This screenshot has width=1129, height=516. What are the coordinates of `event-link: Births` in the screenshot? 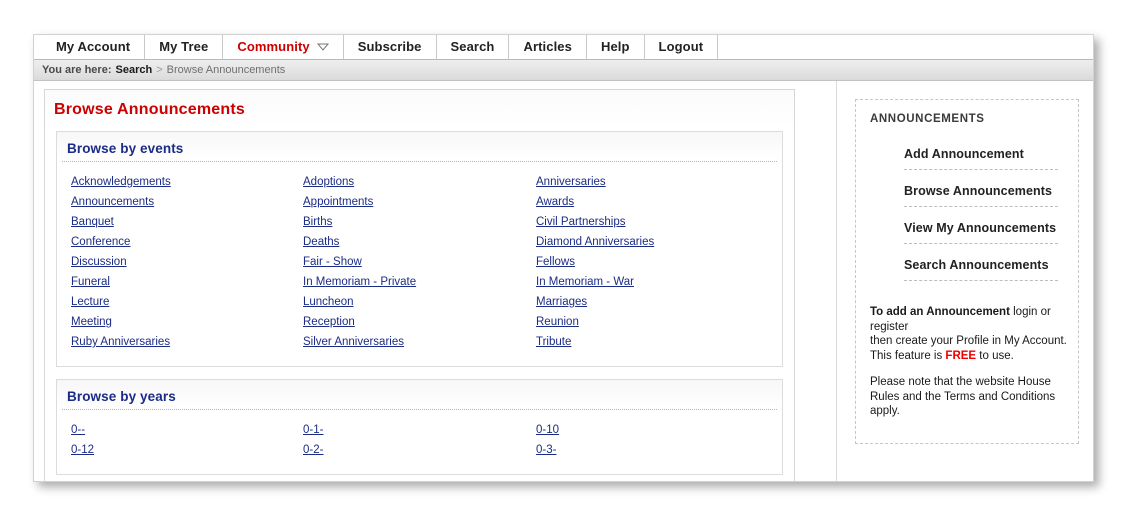 It's located at (317, 222).